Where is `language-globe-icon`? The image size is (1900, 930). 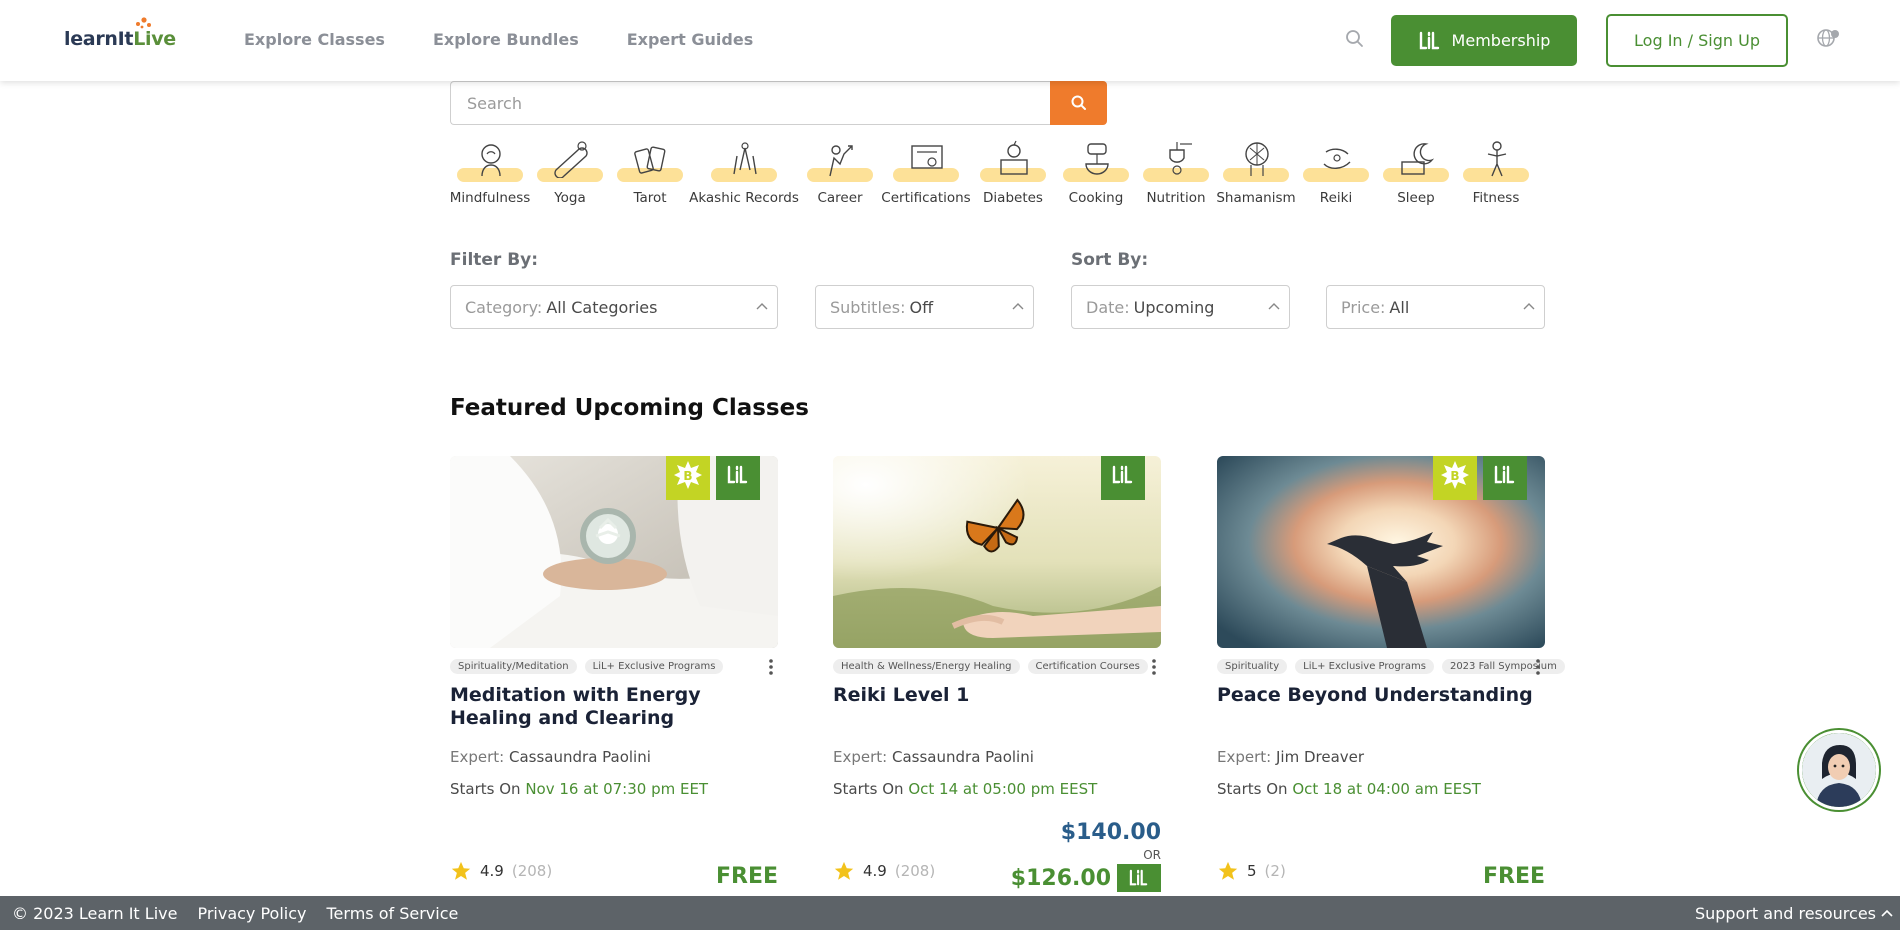 language-globe-icon is located at coordinates (1829, 38).